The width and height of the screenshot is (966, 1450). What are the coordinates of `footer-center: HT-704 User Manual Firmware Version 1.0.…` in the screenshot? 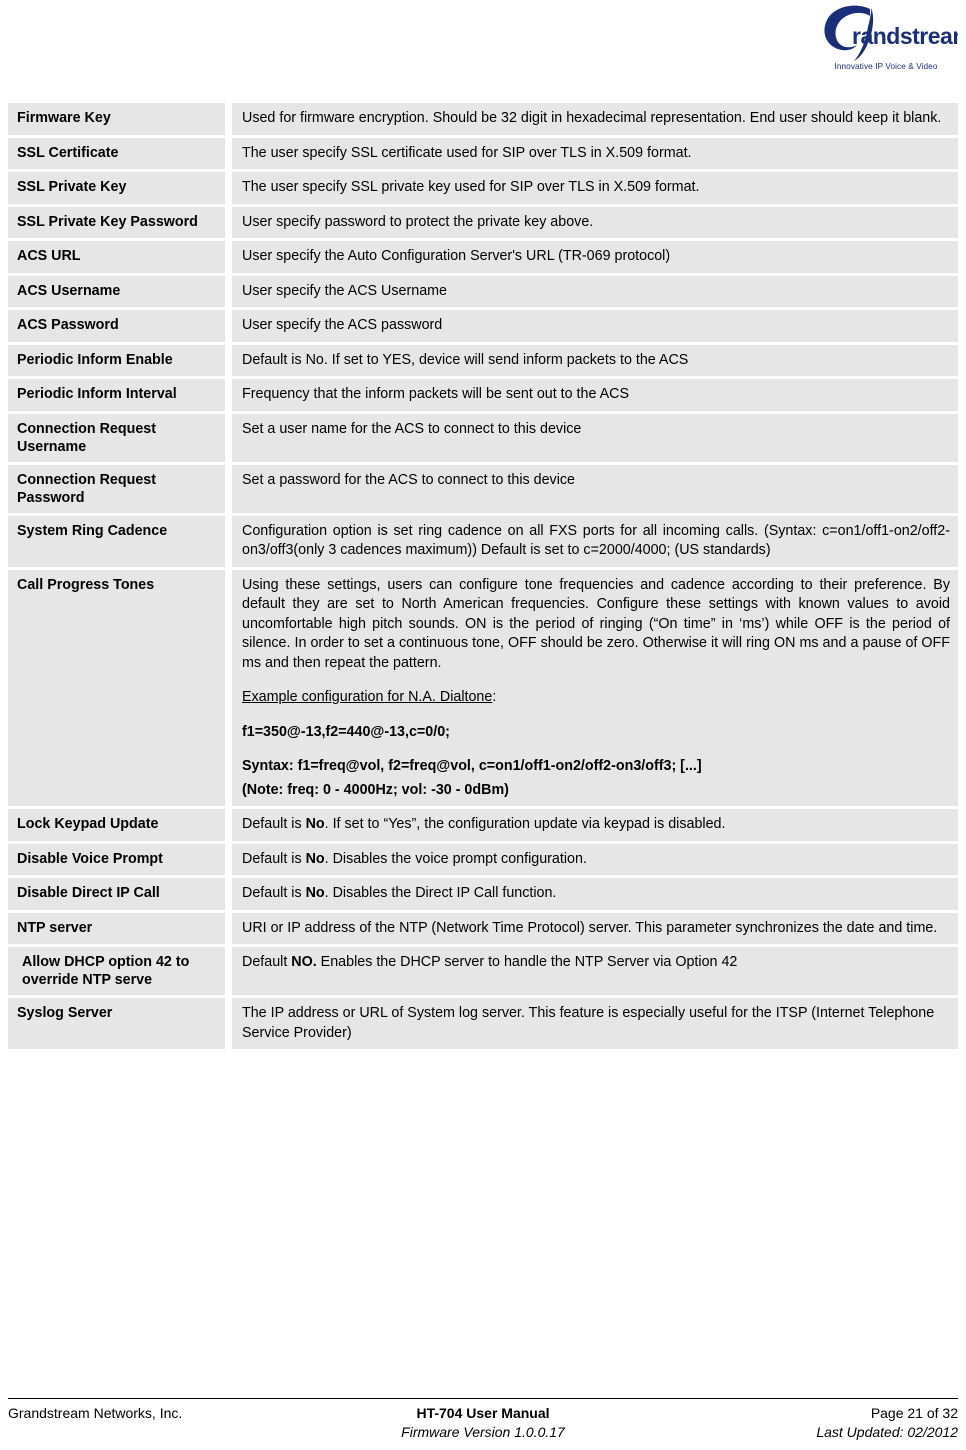 It's located at (483, 1423).